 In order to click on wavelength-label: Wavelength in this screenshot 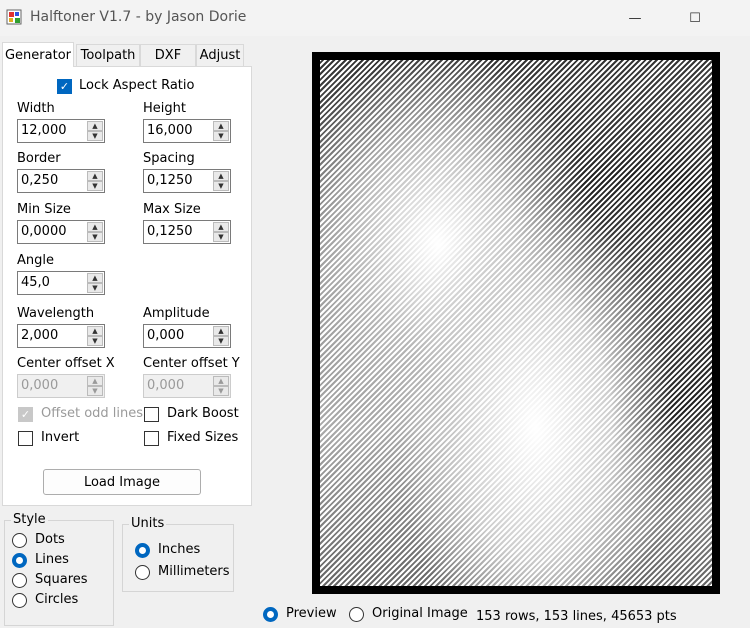, I will do `click(56, 313)`.